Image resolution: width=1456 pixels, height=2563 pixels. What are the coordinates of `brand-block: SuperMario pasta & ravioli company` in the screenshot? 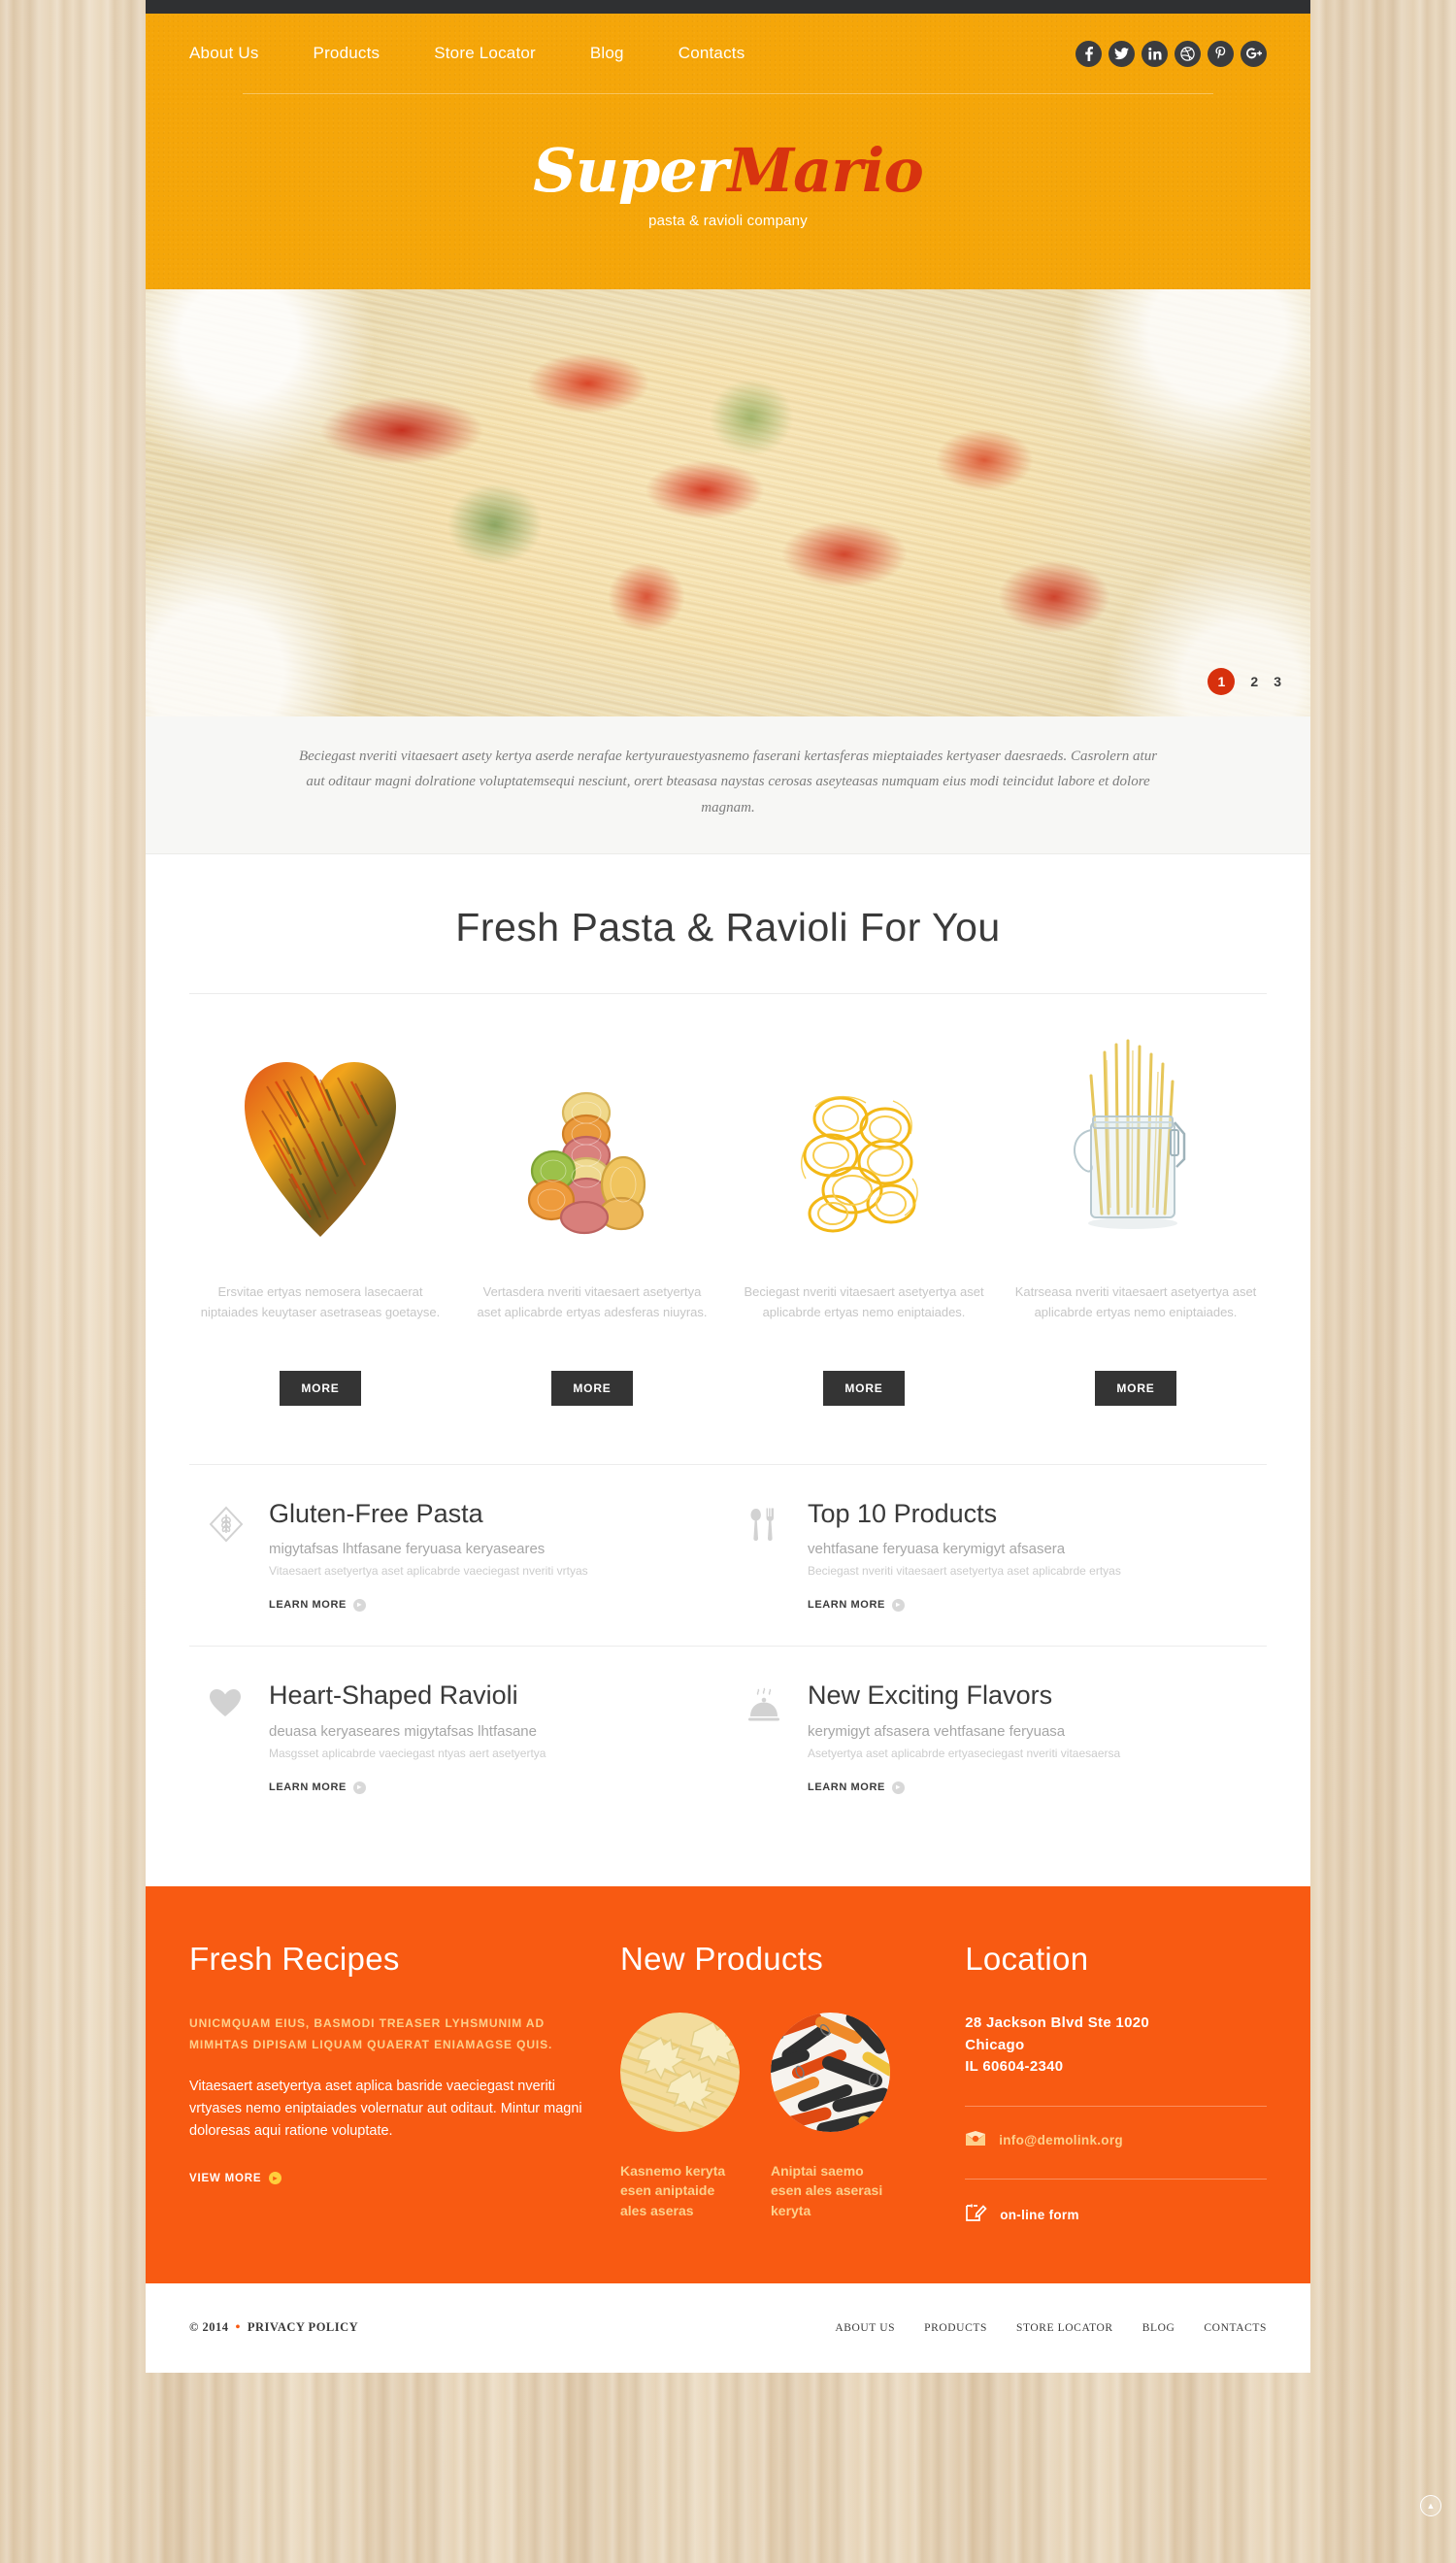 It's located at (728, 191).